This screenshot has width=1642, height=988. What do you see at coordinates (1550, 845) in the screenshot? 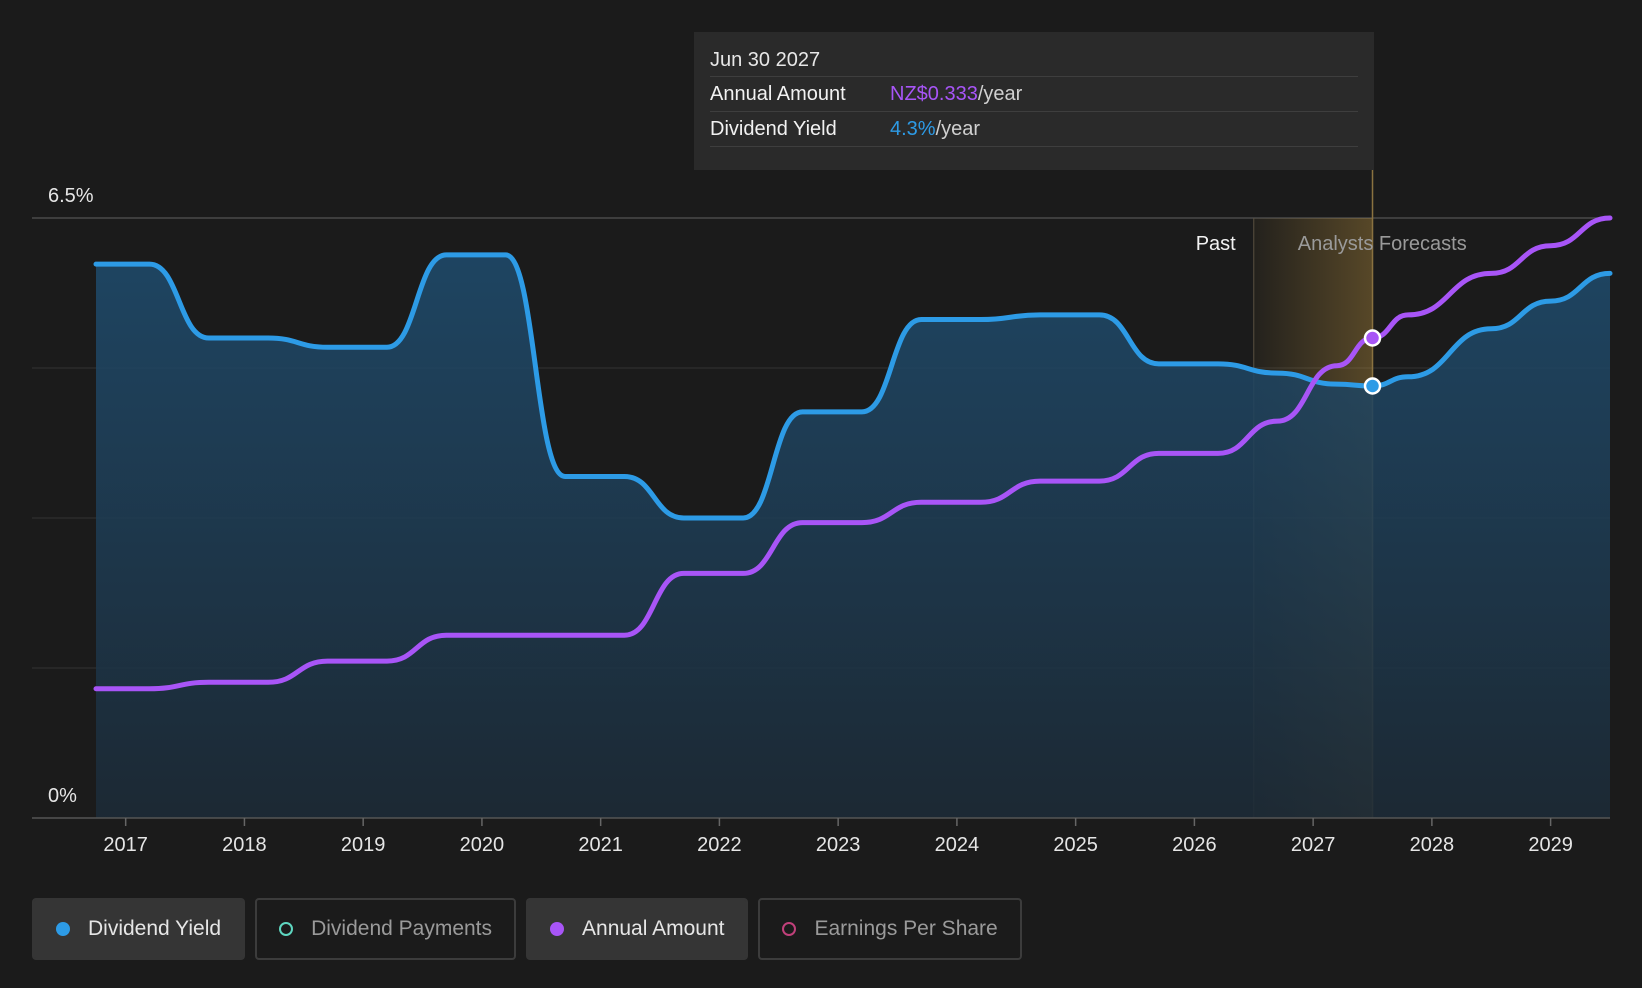
I see `x-tick-label: 2029` at bounding box center [1550, 845].